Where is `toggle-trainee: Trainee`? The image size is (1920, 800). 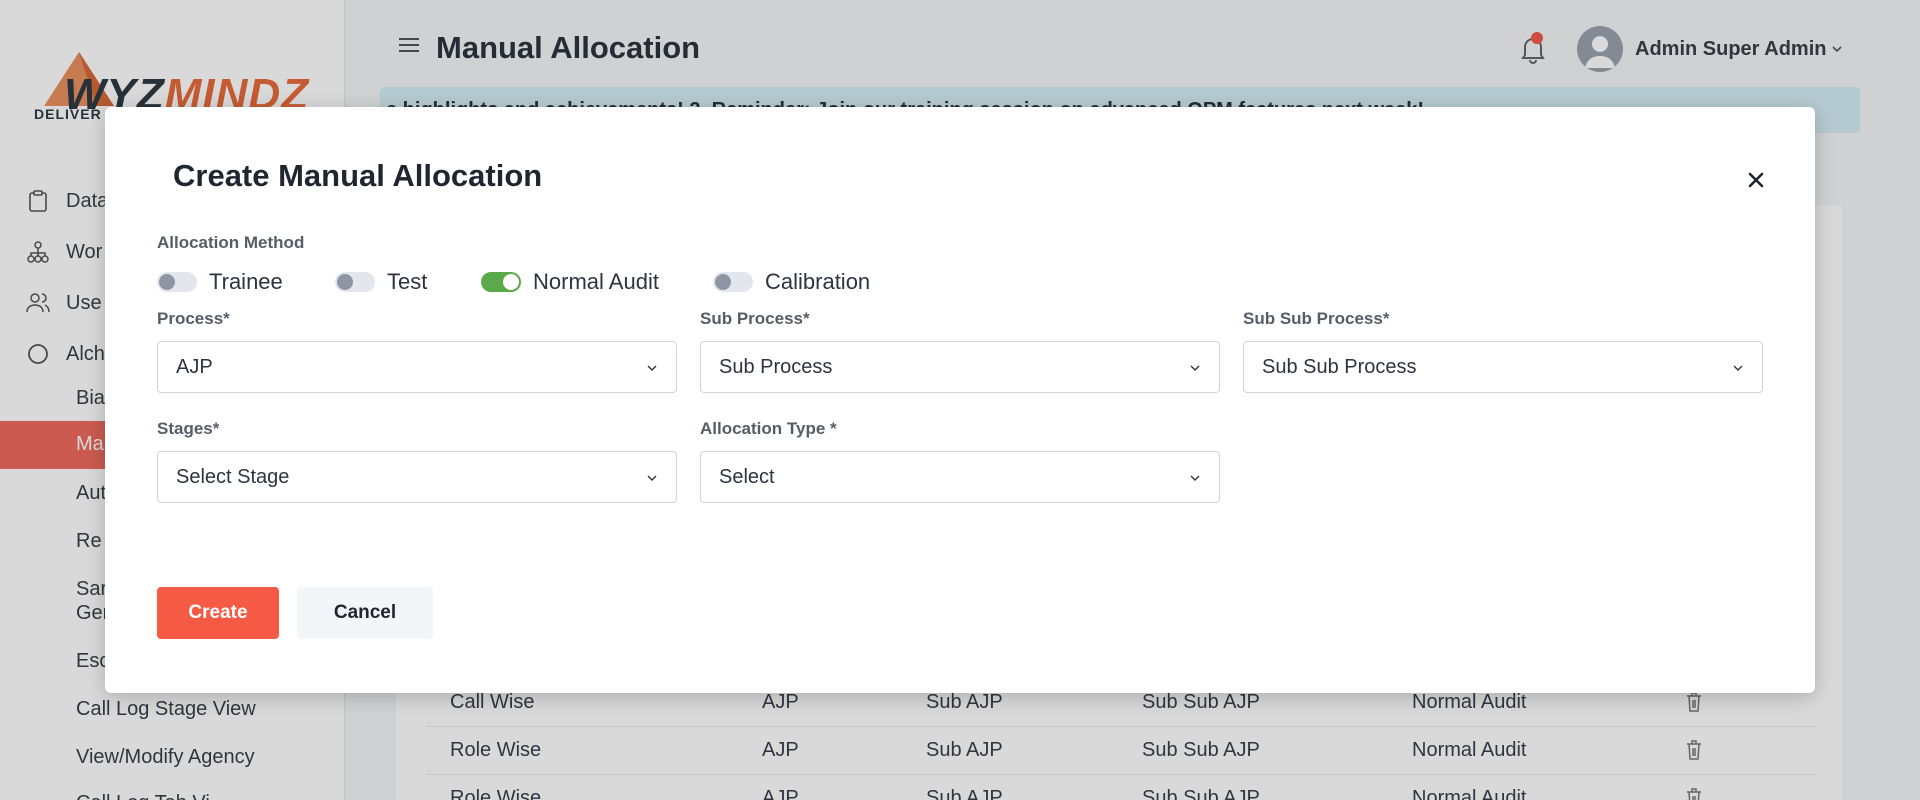 toggle-trainee: Trainee is located at coordinates (220, 282).